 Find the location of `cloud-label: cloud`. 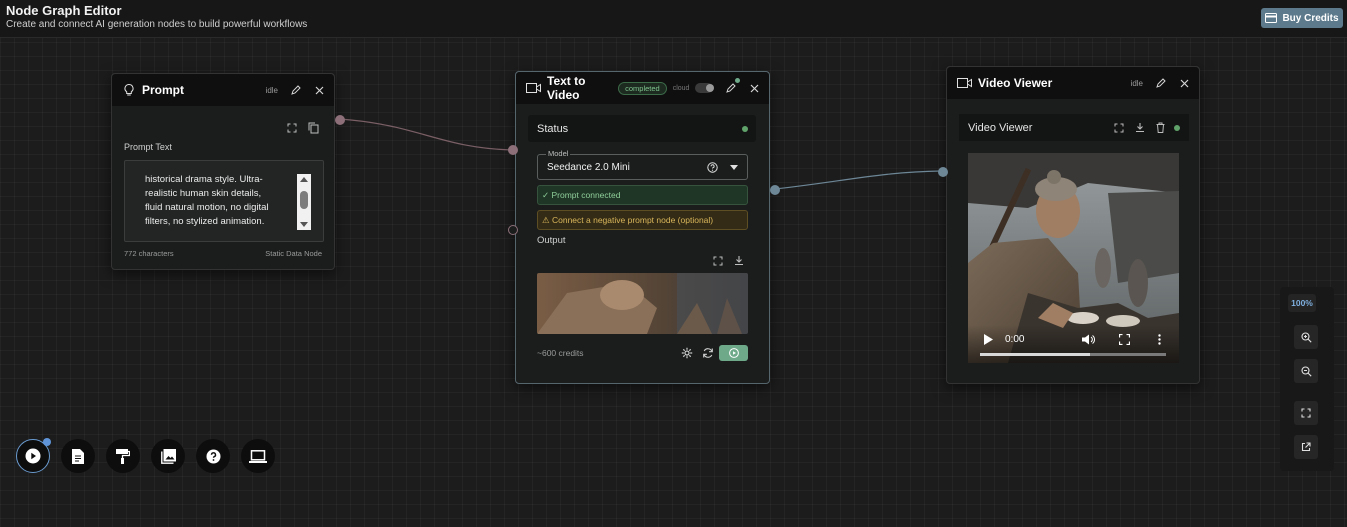

cloud-label: cloud is located at coordinates (681, 88).